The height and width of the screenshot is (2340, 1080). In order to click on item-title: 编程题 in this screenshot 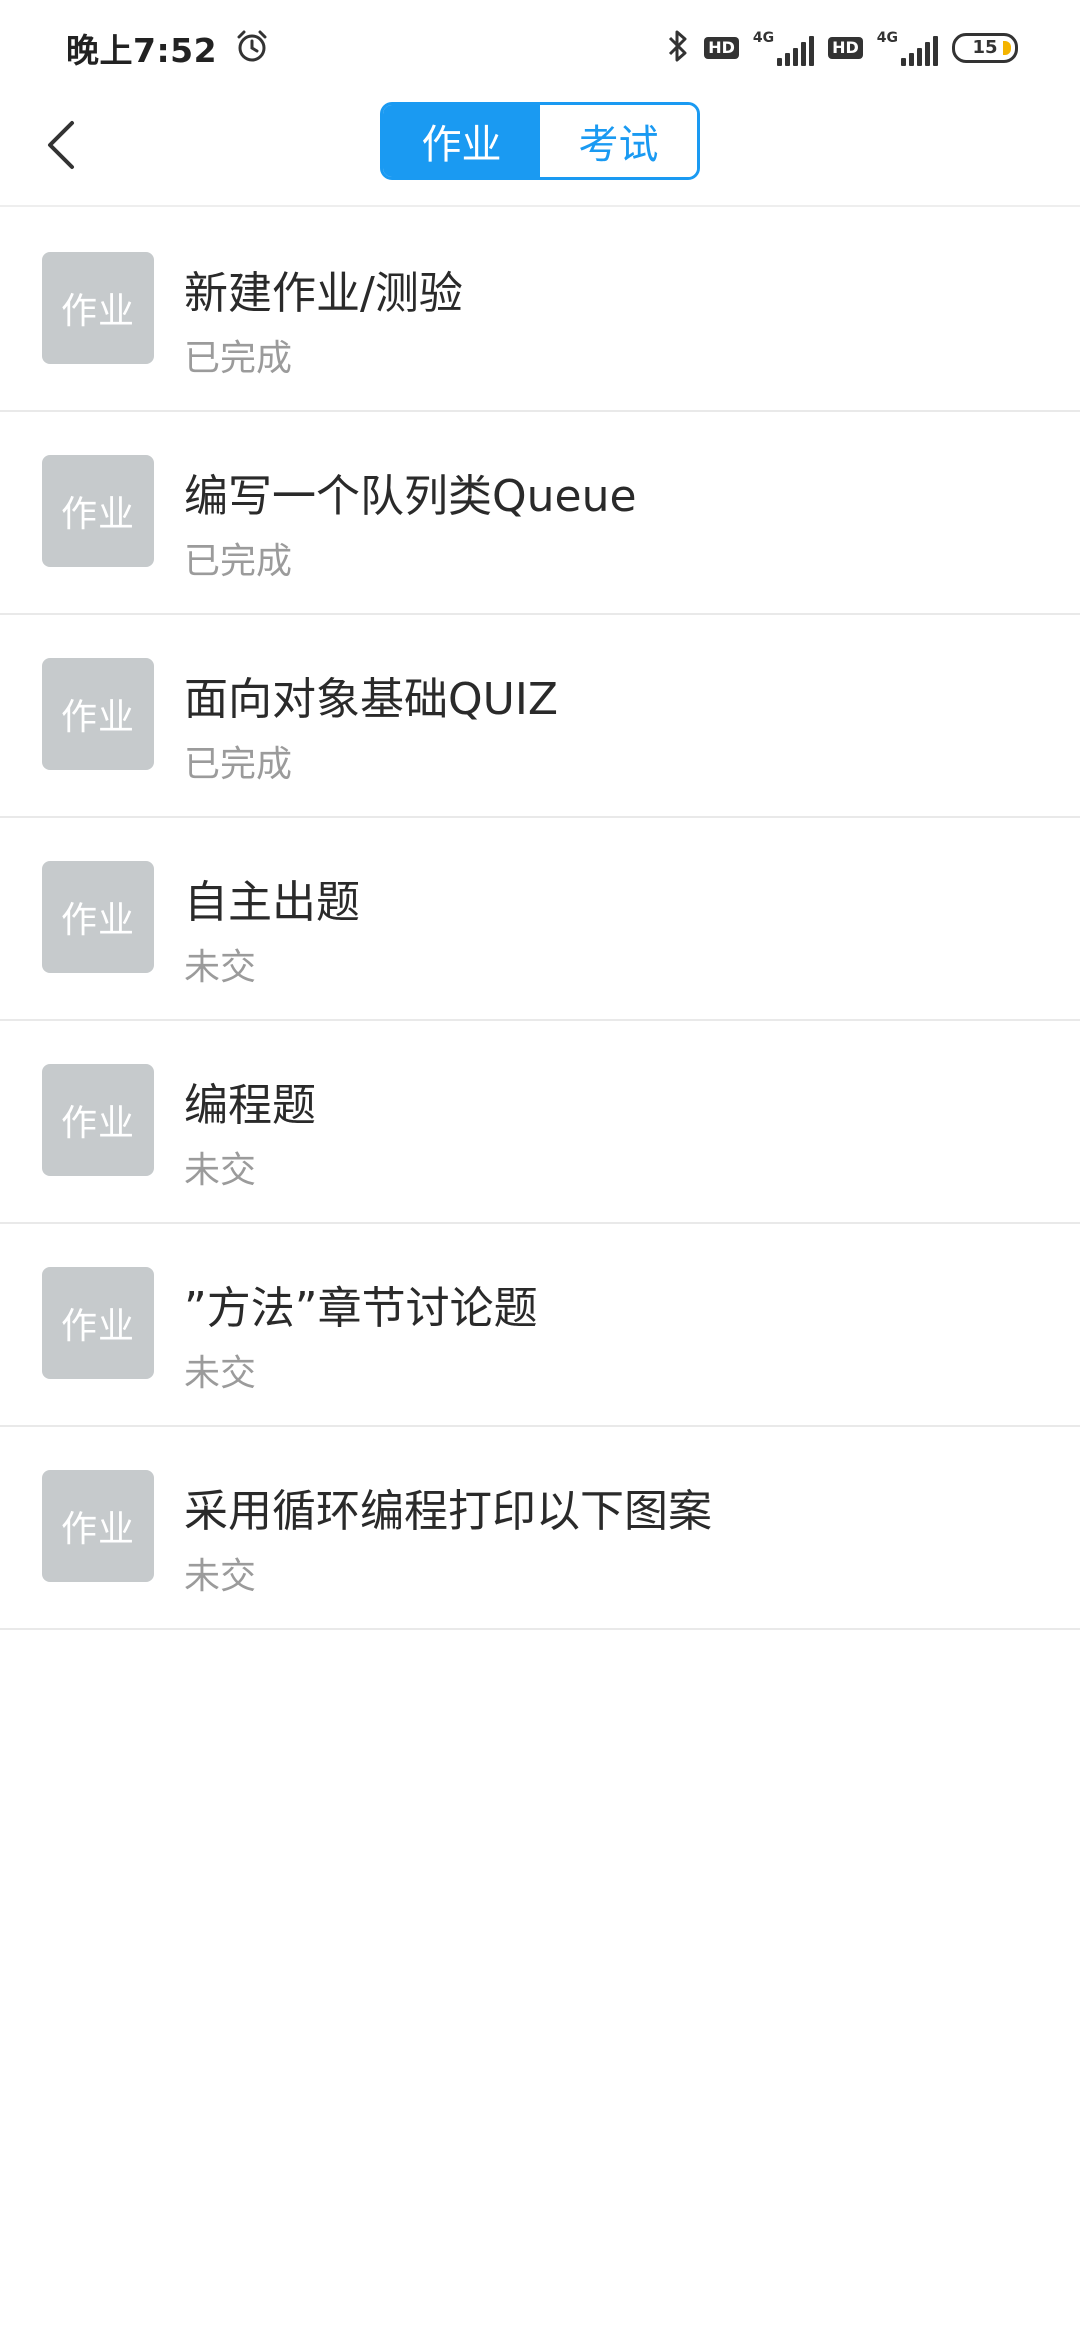, I will do `click(250, 1105)`.